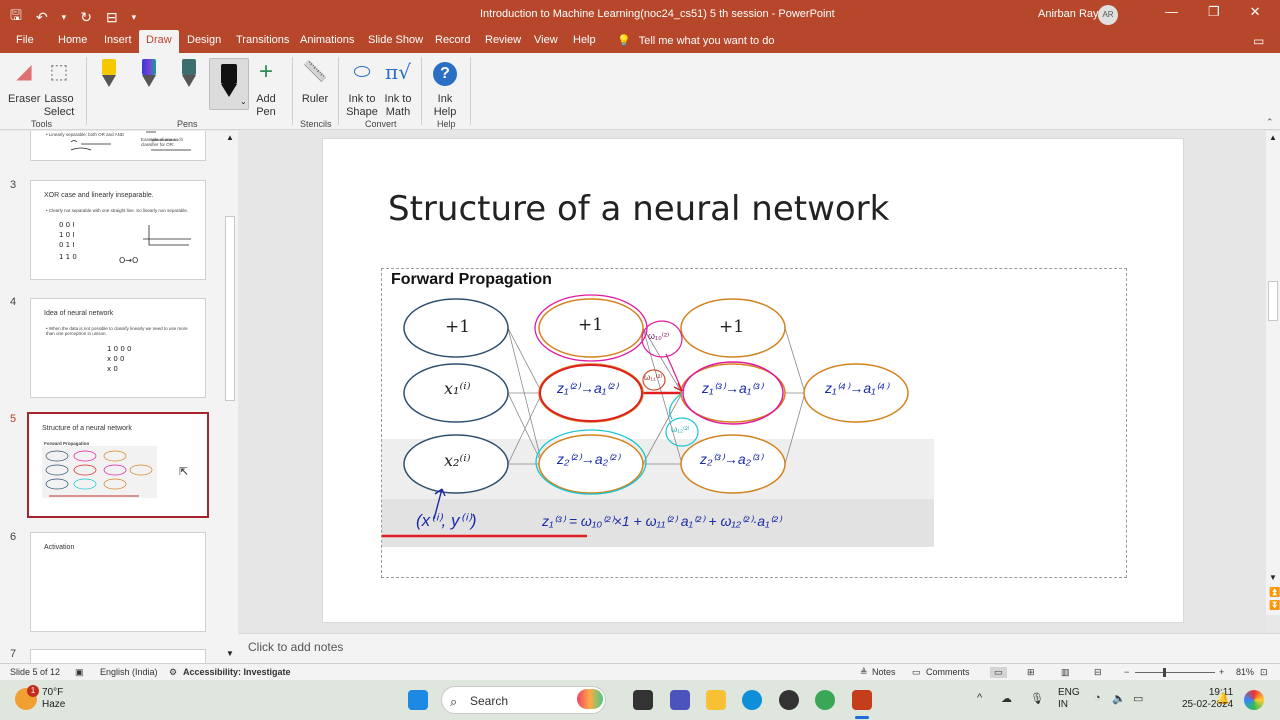 Image resolution: width=1280 pixels, height=720 pixels. Describe the element at coordinates (546, 40) in the screenshot. I see `tab-view: View` at that location.